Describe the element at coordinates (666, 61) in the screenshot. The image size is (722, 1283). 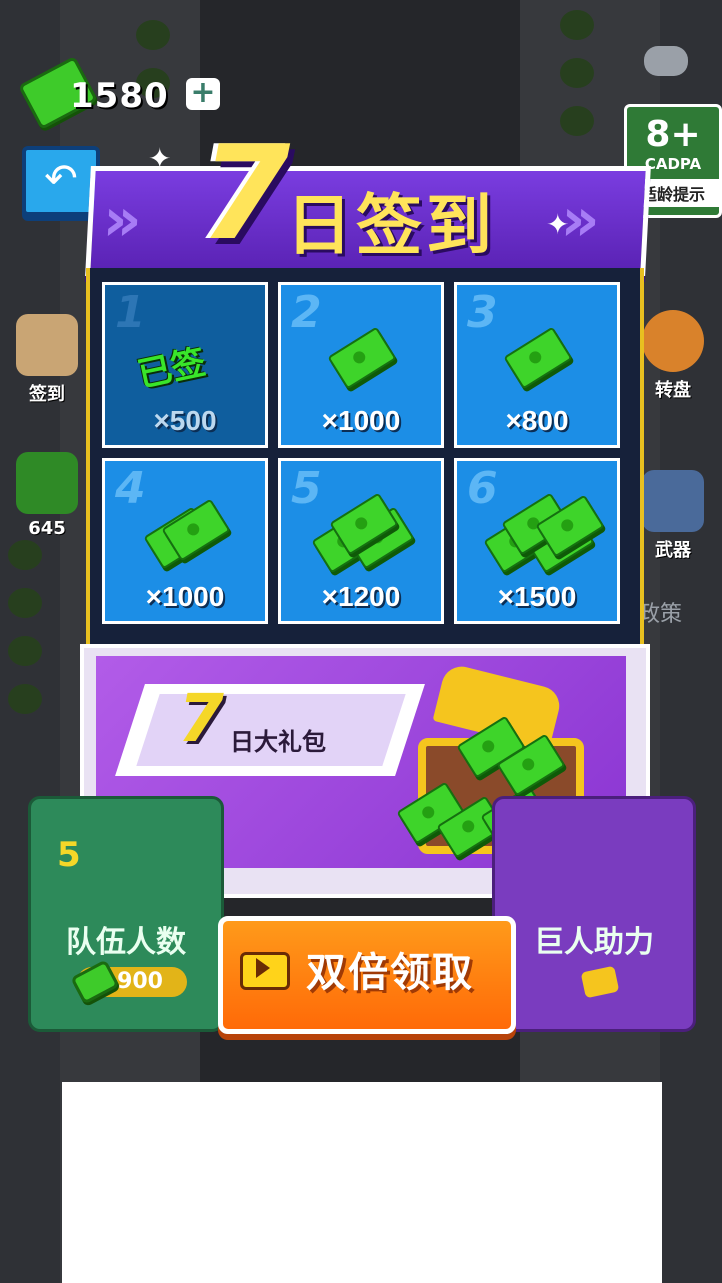
I see `gamepad-icon` at that location.